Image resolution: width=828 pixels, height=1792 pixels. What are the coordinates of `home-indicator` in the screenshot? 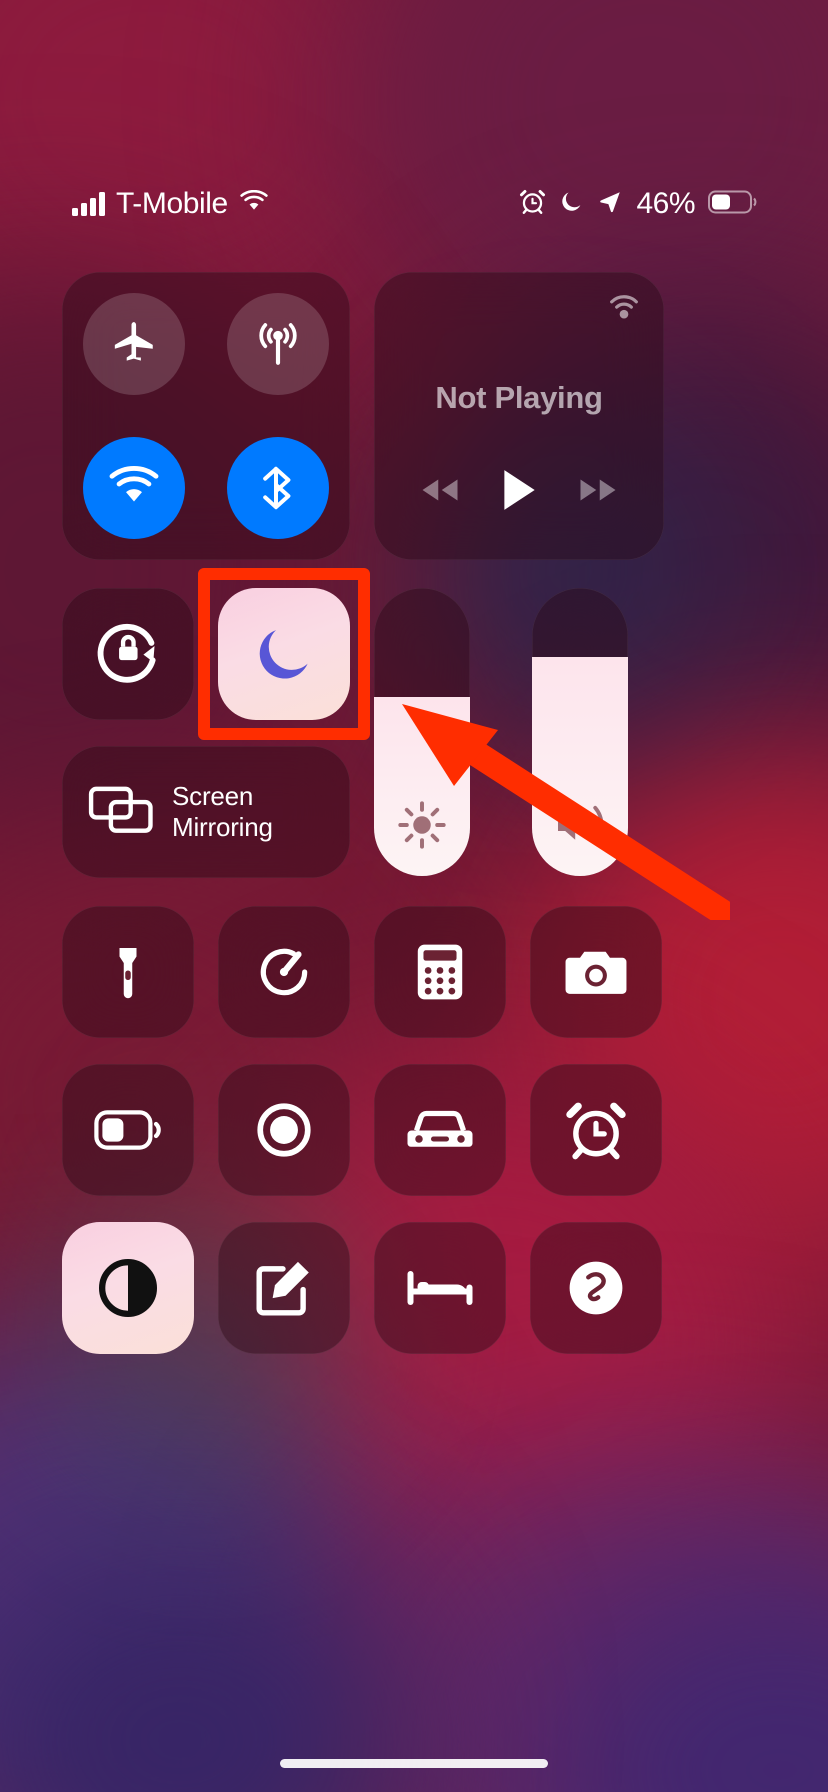 It's located at (414, 1763).